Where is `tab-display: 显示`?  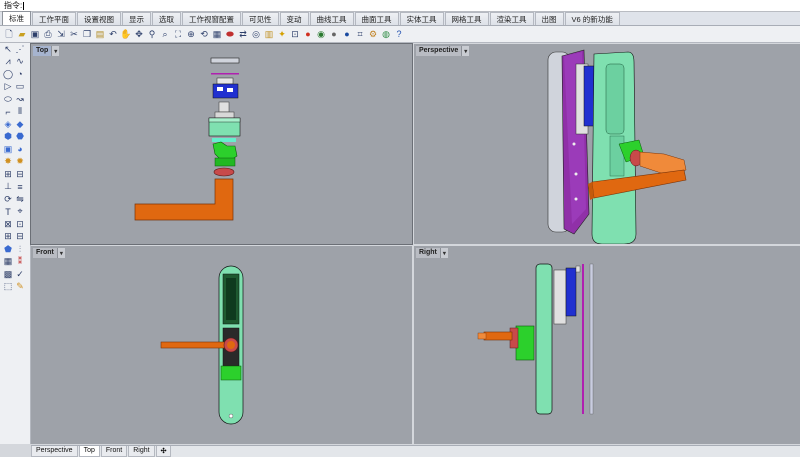
tab-display: 显示 is located at coordinates (136, 18).